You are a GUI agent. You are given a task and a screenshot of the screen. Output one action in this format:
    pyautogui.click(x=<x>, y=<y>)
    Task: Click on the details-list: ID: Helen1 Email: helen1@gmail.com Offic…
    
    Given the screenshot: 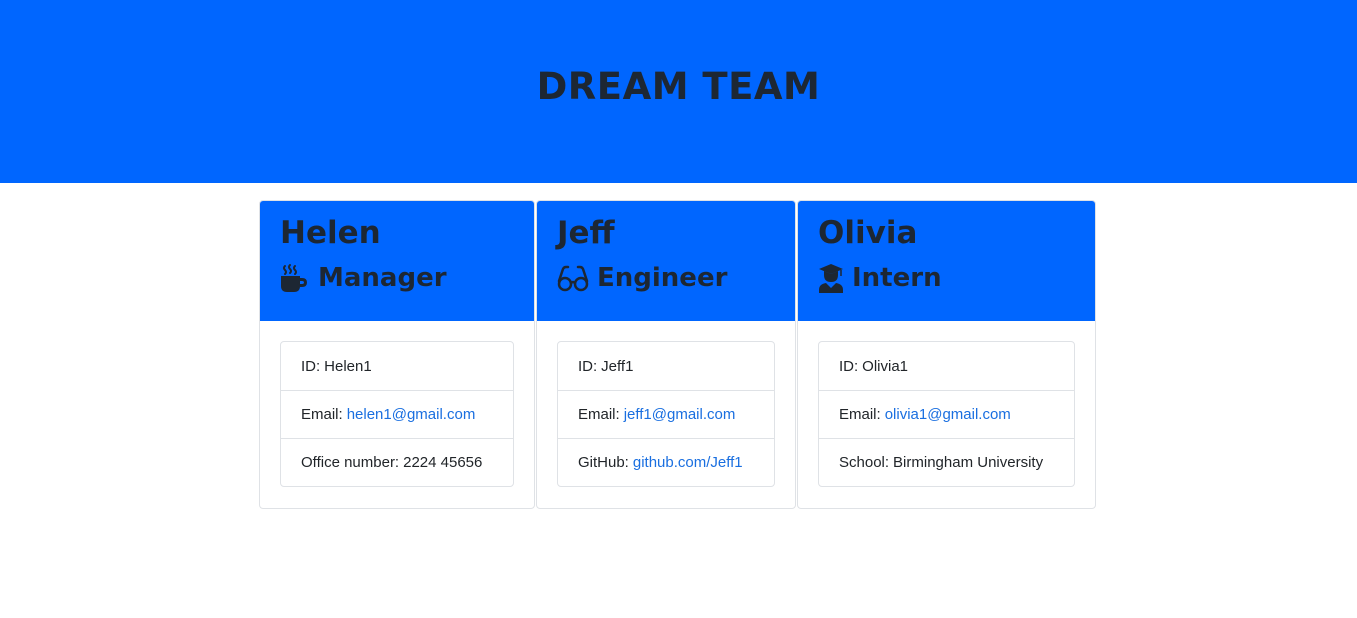 What is the action you would take?
    pyautogui.click(x=397, y=414)
    